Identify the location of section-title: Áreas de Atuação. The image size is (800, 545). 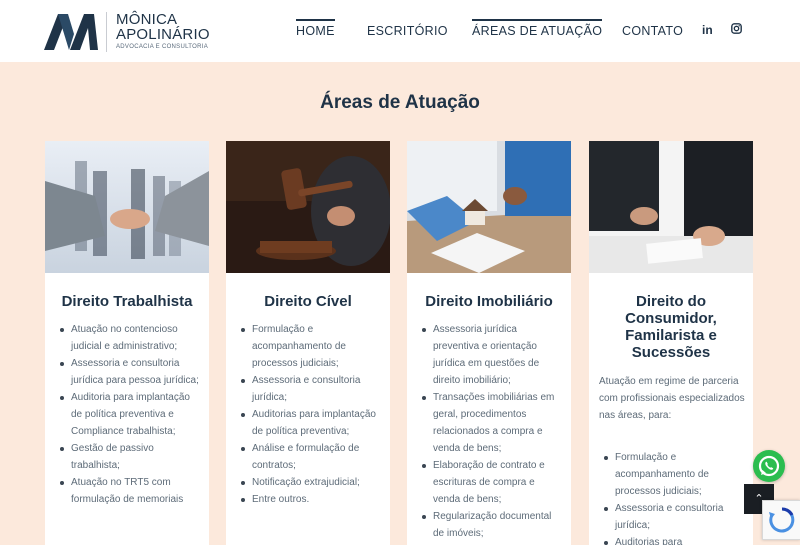
(400, 102).